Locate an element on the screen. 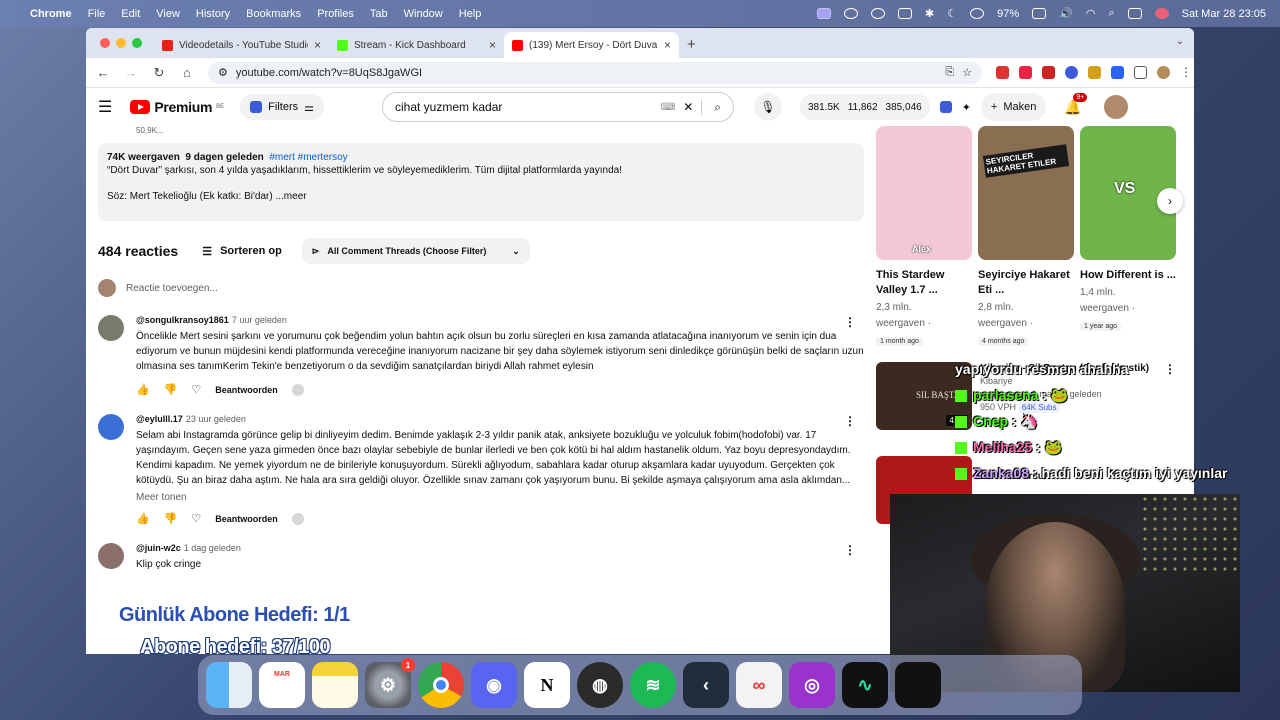  site-info-icon: ⚙ is located at coordinates (223, 72).